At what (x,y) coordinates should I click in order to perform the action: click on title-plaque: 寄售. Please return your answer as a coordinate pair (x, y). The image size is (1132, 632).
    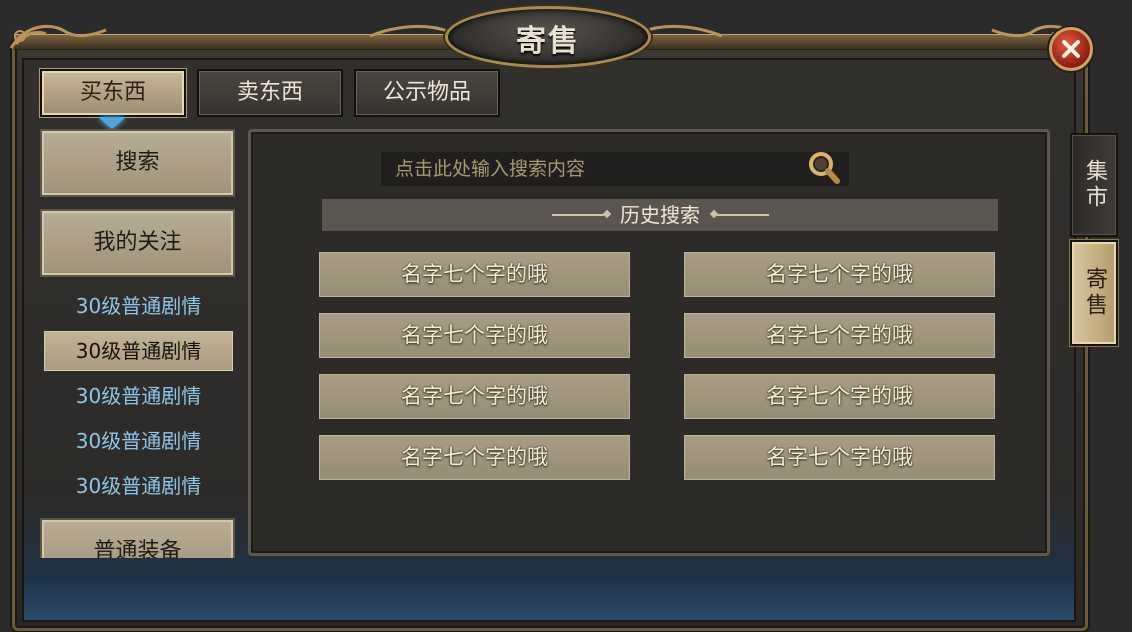
    Looking at the image, I should click on (548, 37).